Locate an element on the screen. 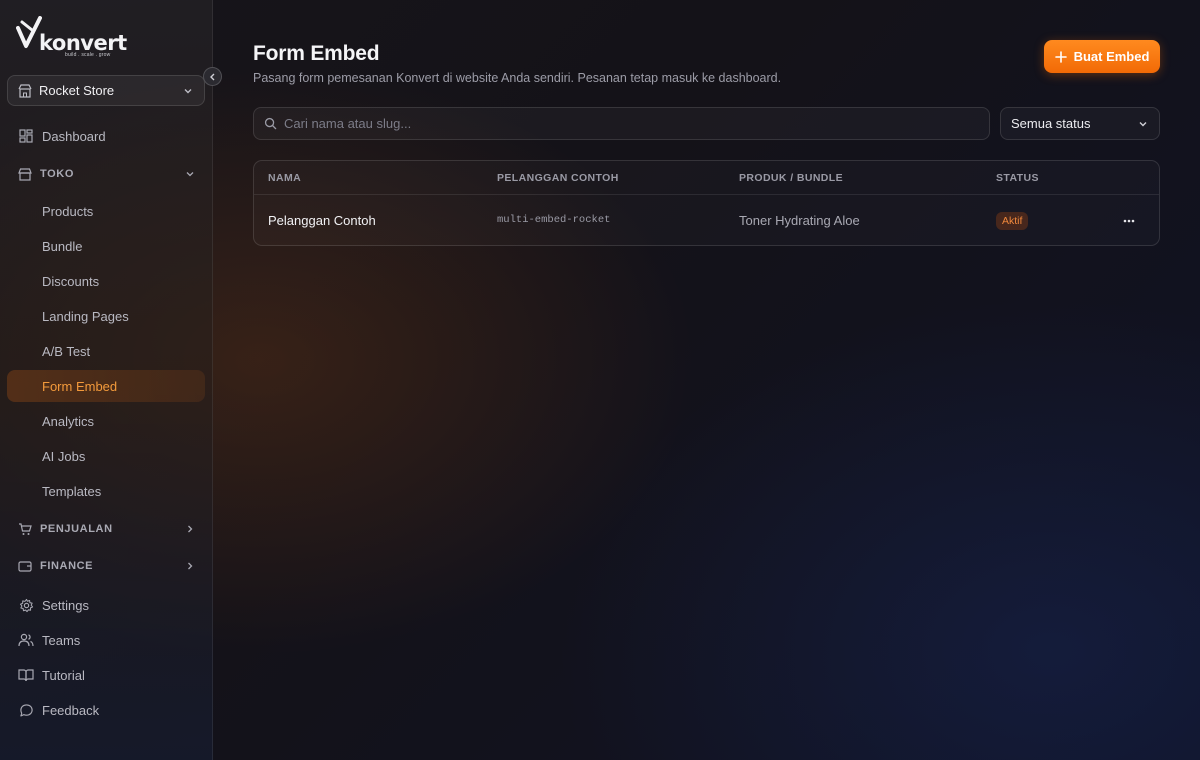 Image resolution: width=1200 pixels, height=760 pixels. sidebar-item-bundle: Bundle is located at coordinates (106, 246).